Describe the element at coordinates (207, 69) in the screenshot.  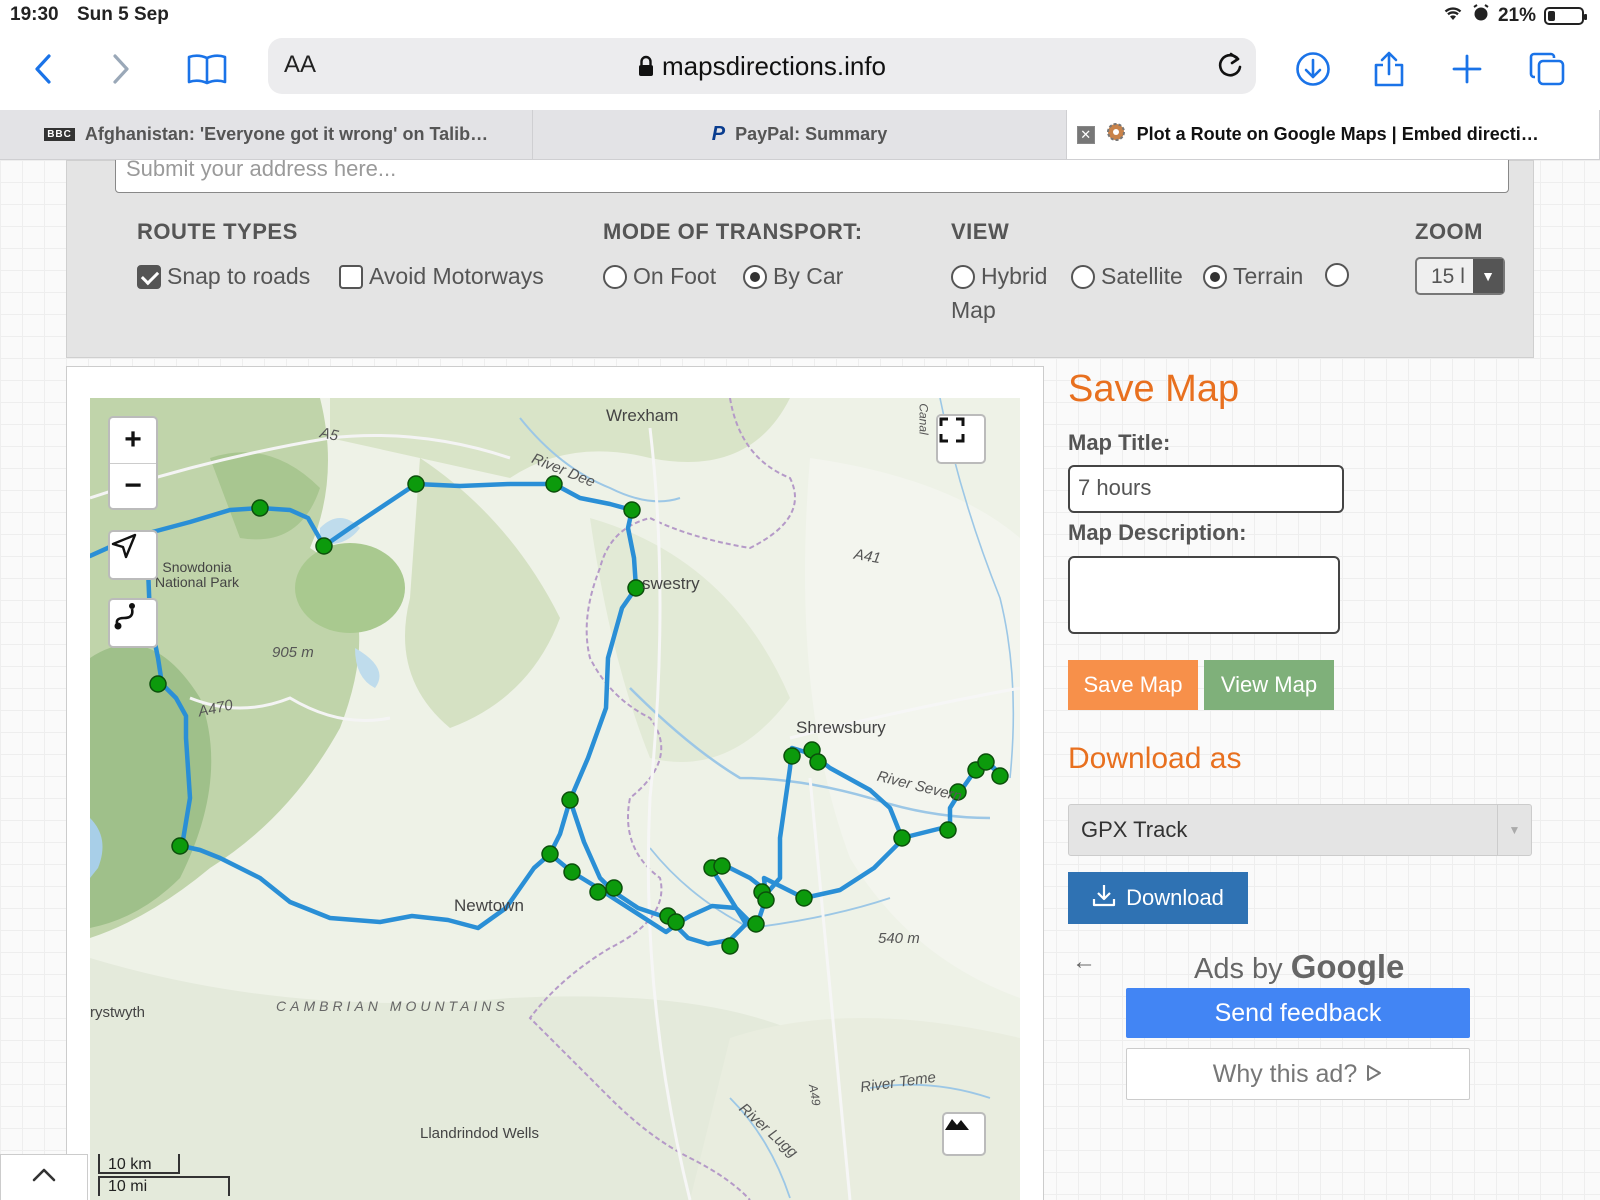
I see `bookmarks-icon` at that location.